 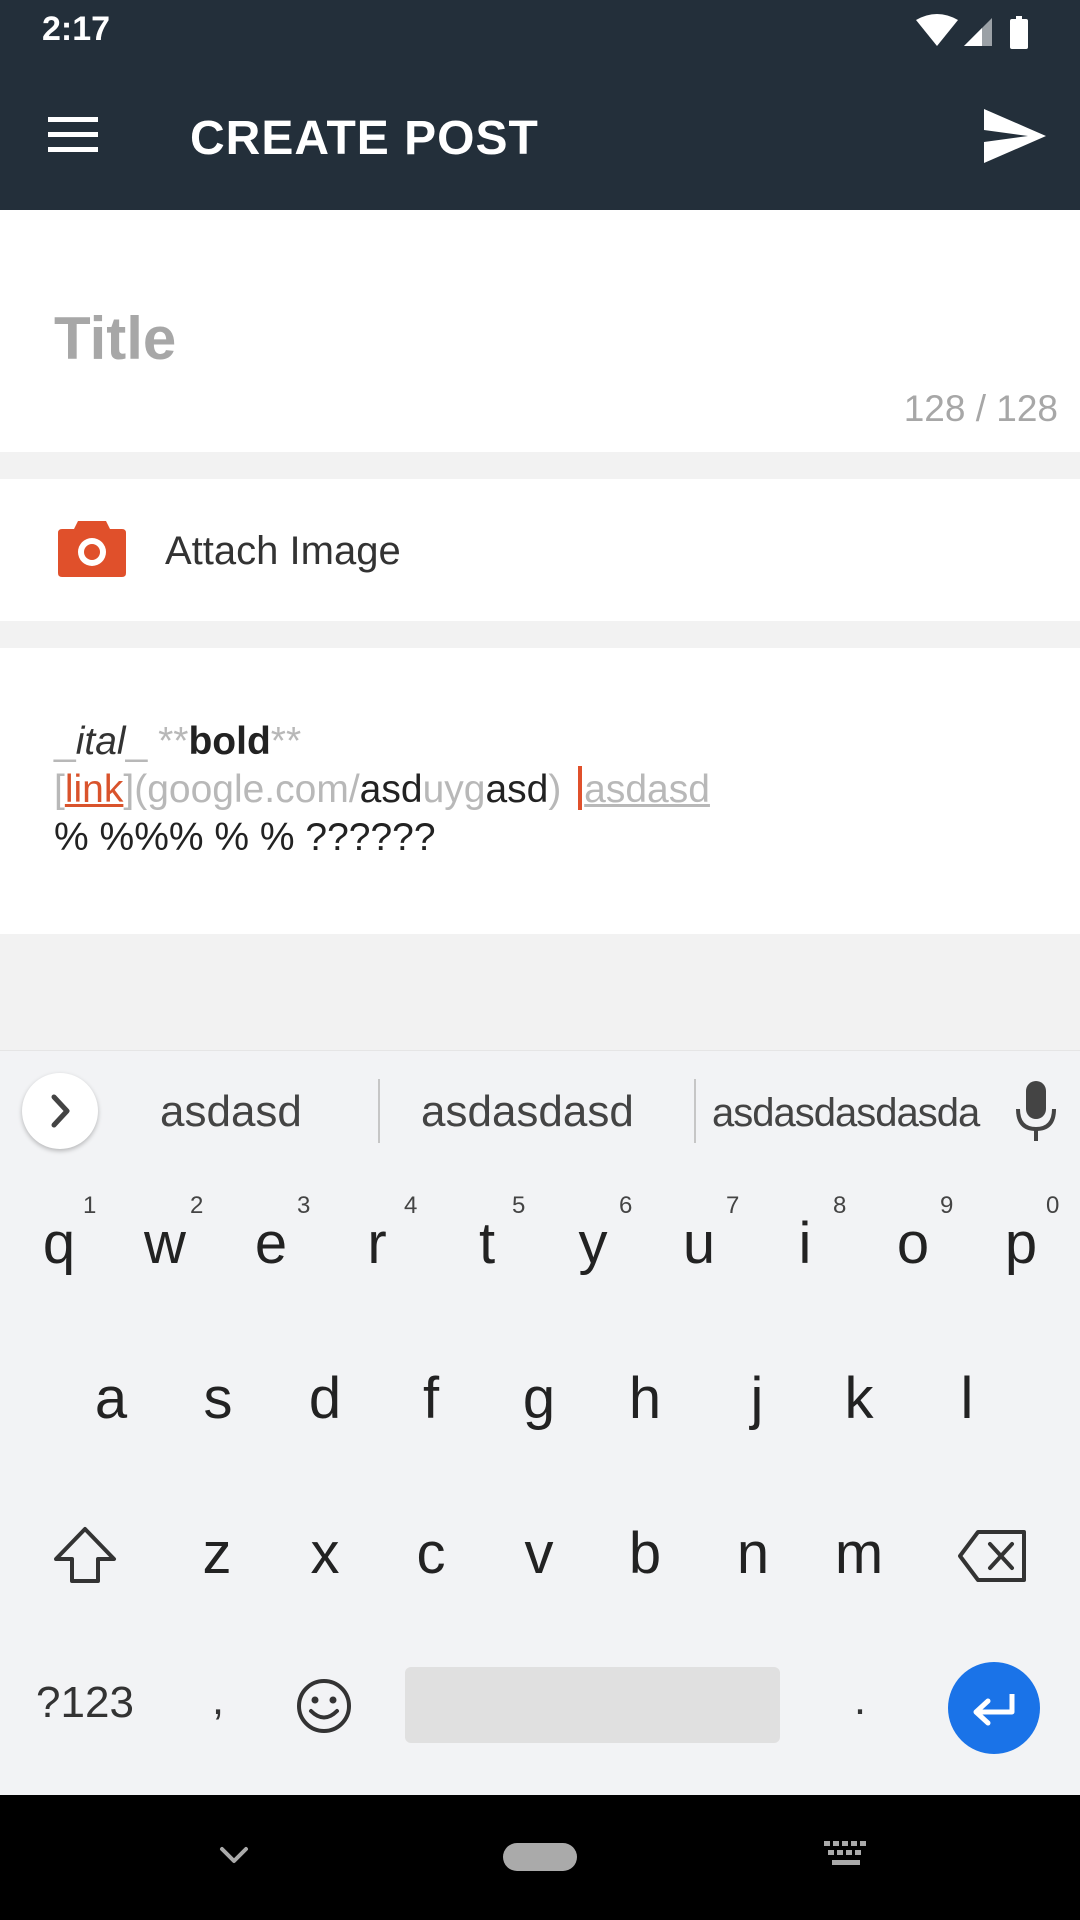 What do you see at coordinates (90, 1205) in the screenshot?
I see `key-hint: 1` at bounding box center [90, 1205].